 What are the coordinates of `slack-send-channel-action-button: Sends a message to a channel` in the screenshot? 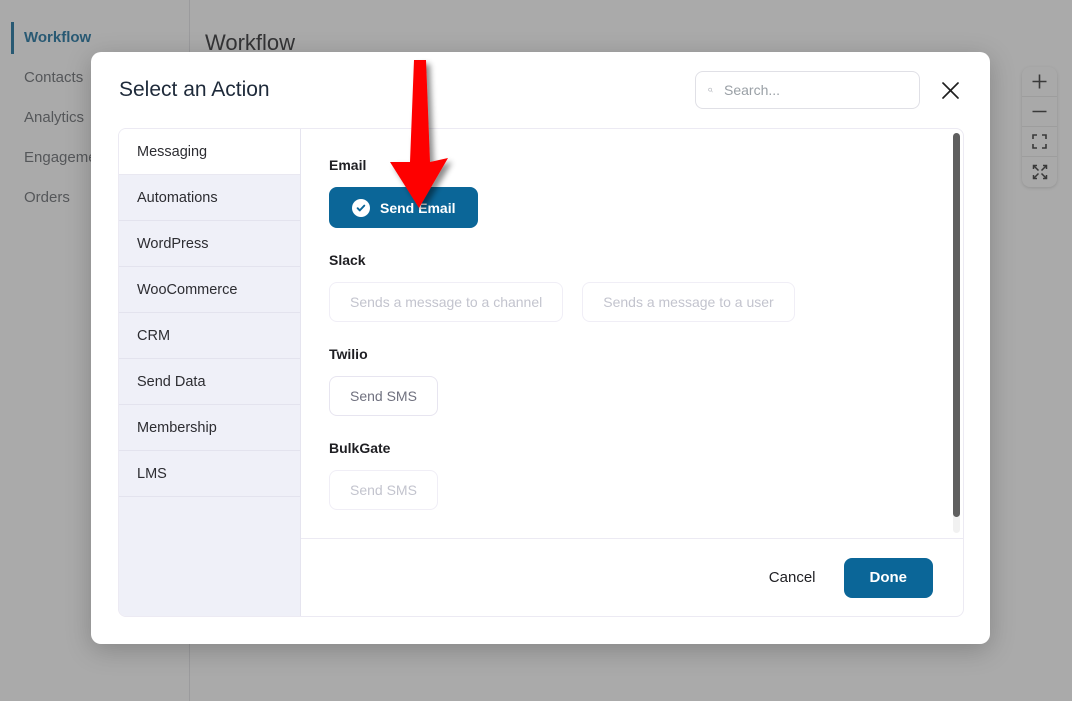 It's located at (446, 302).